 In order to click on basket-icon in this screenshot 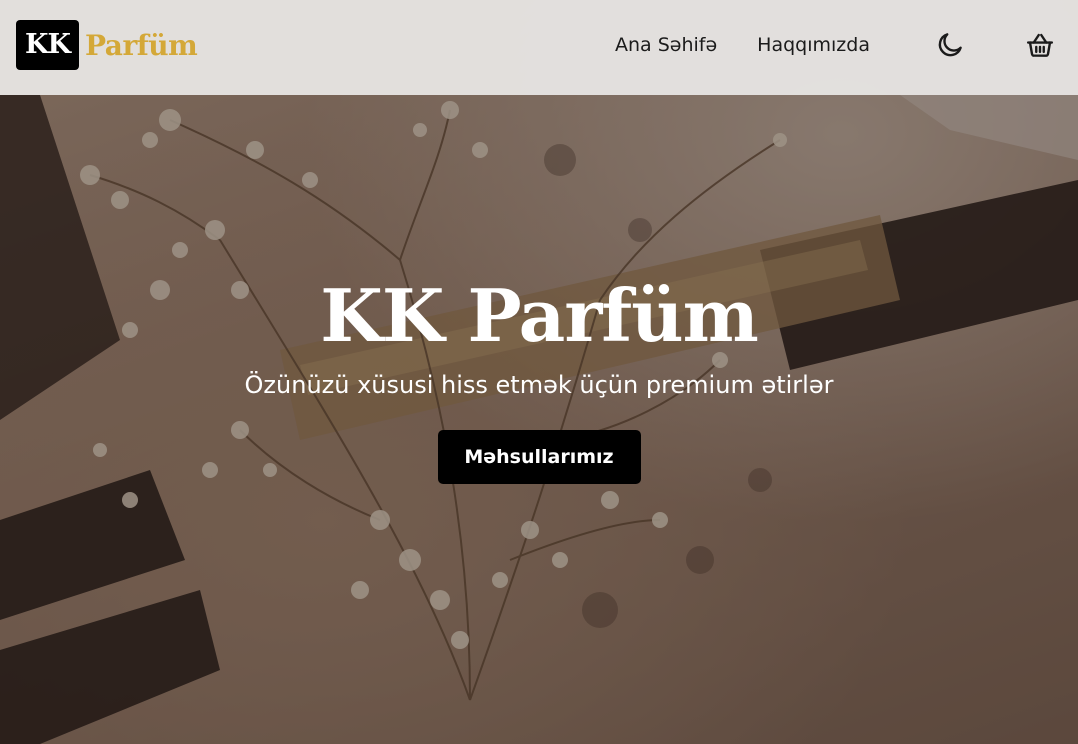, I will do `click(1040, 45)`.